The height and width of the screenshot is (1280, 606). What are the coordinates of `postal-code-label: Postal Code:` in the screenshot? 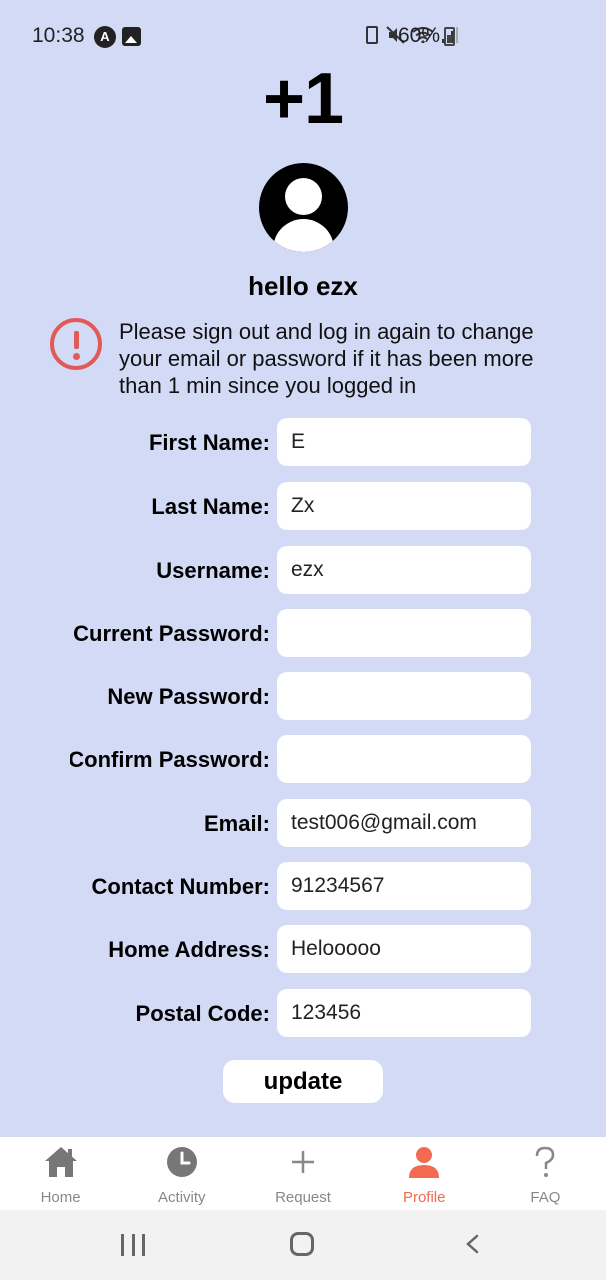 It's located at (202, 1013).